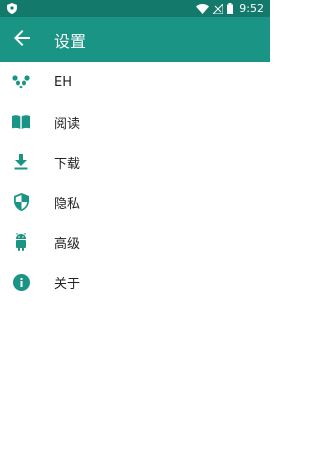  What do you see at coordinates (135, 282) in the screenshot?
I see `menu-item-about: 关于` at bounding box center [135, 282].